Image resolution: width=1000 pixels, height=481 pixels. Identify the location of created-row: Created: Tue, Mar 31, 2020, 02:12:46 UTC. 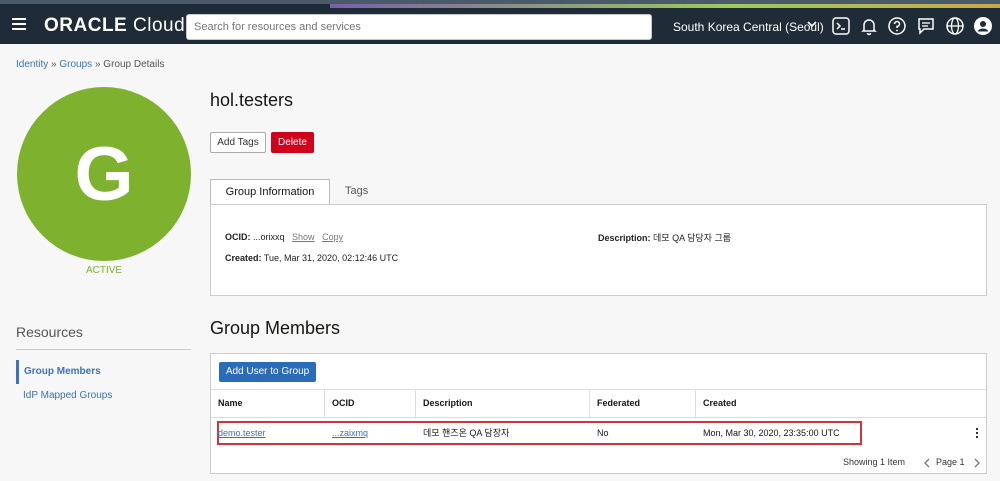
(311, 258).